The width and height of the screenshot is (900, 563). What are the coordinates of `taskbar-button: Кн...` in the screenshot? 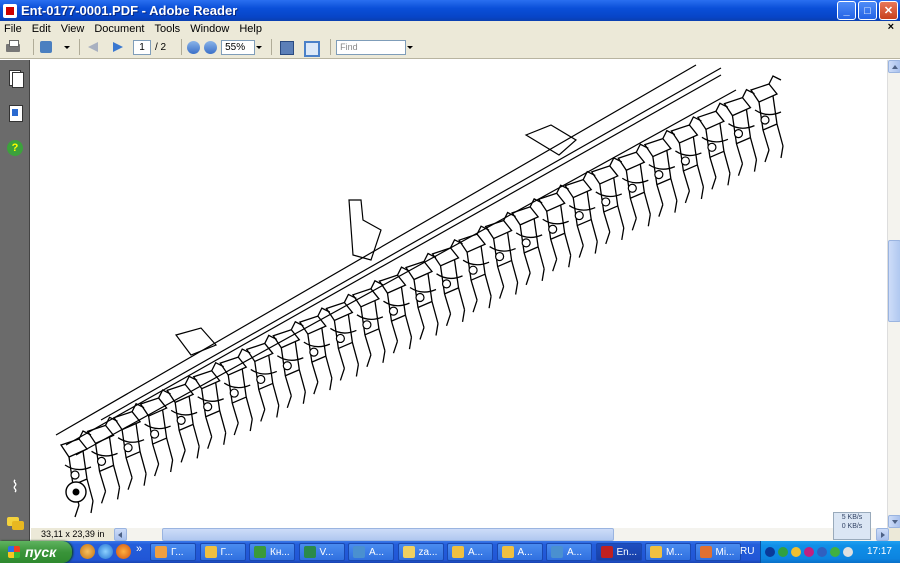 It's located at (272, 552).